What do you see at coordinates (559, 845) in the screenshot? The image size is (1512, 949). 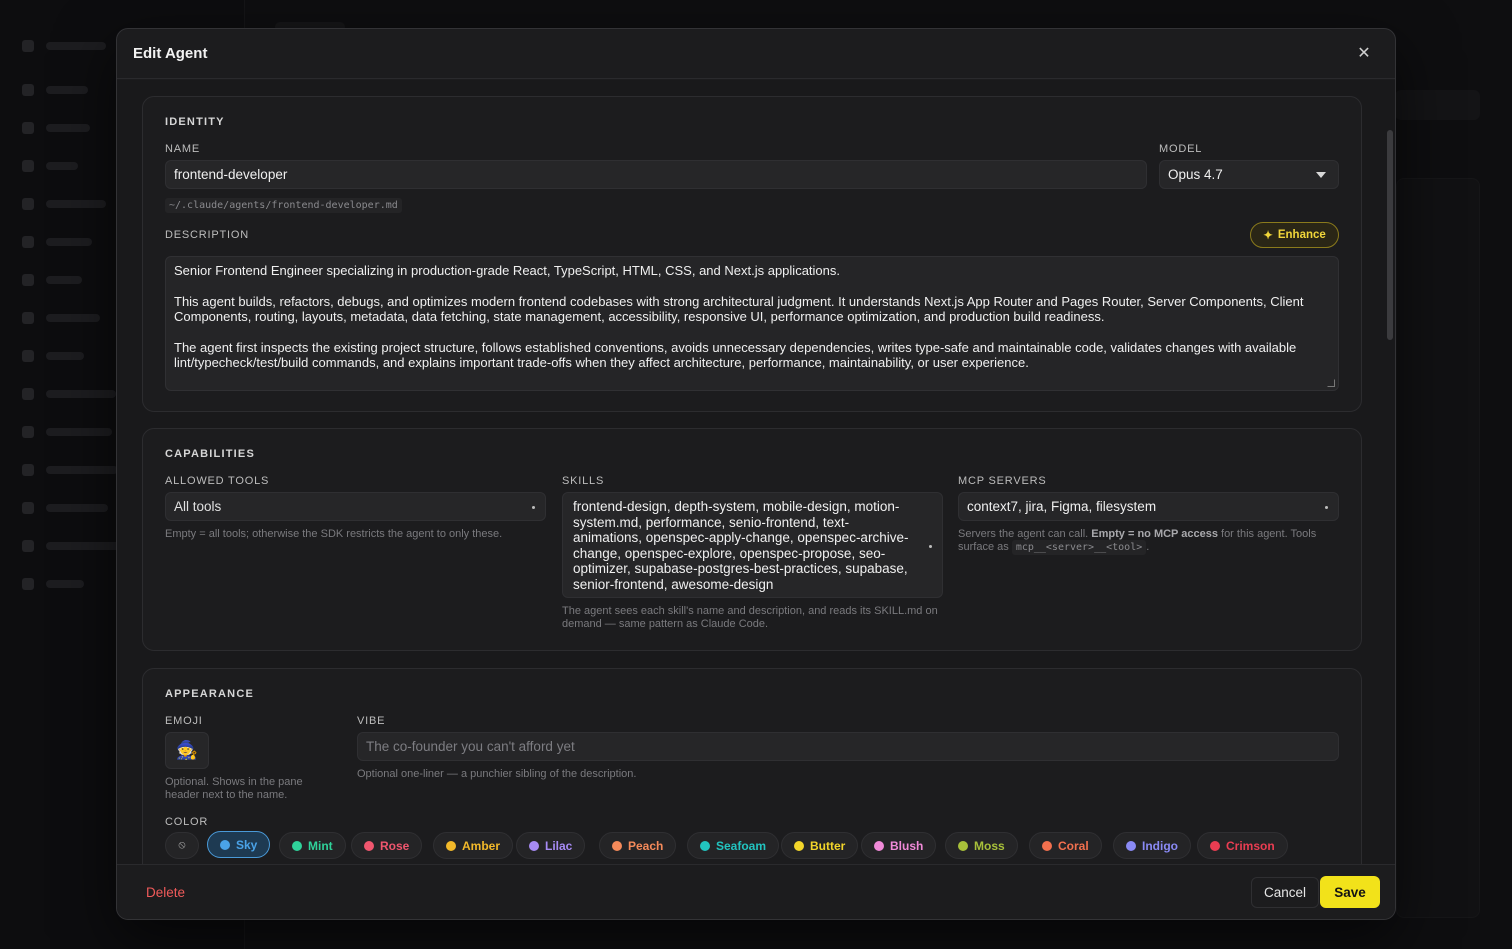 I see `color-chip-label: Lilac` at bounding box center [559, 845].